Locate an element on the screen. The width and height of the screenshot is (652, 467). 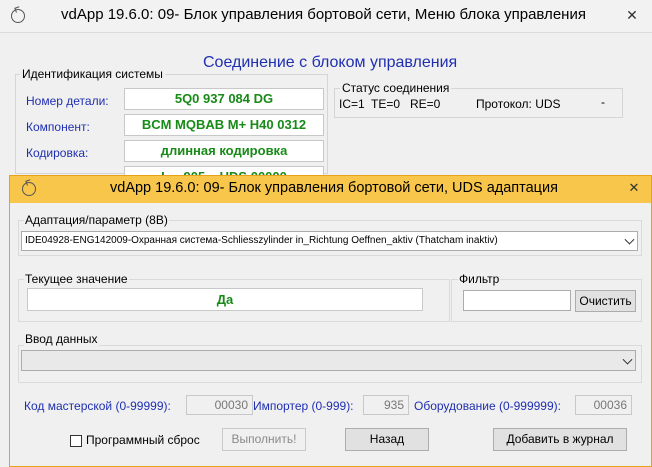
part-number-label: Номер детали: is located at coordinates (67, 101).